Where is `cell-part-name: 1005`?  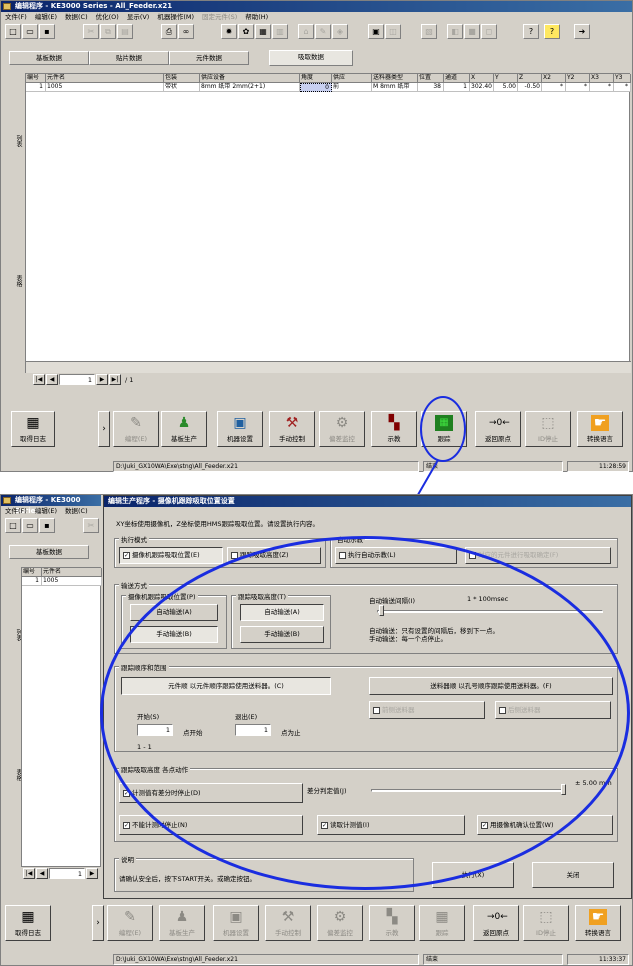
cell-part-name: 1005 is located at coordinates (105, 87).